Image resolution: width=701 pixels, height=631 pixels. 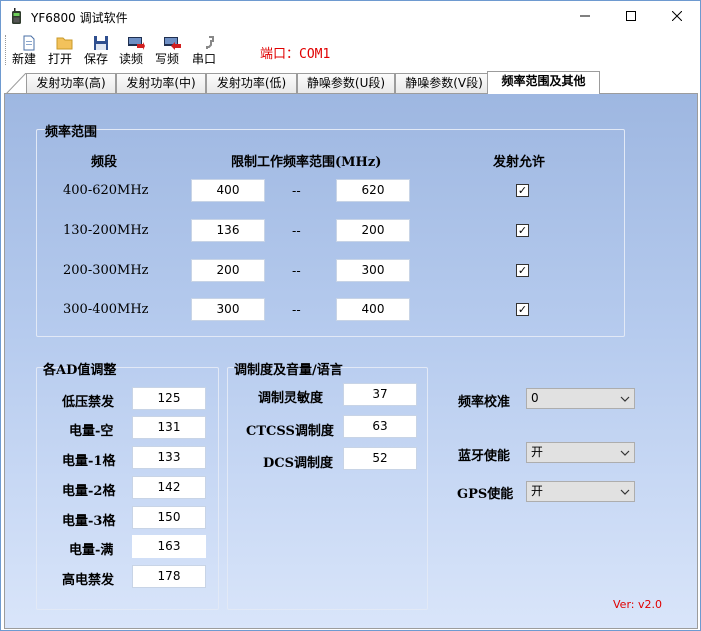 I want to click on minimize-button, so click(x=585, y=16).